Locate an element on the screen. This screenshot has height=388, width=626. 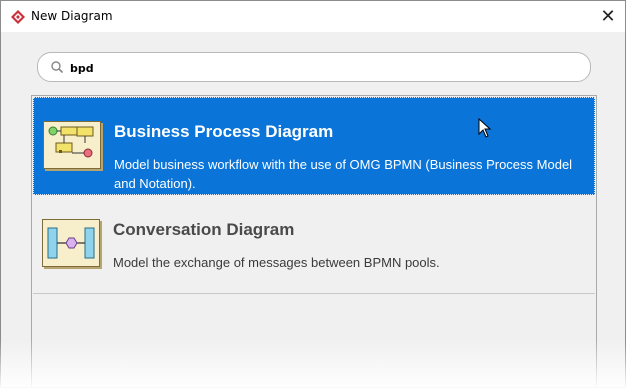
conversation-diagram-icon is located at coordinates (71, 243).